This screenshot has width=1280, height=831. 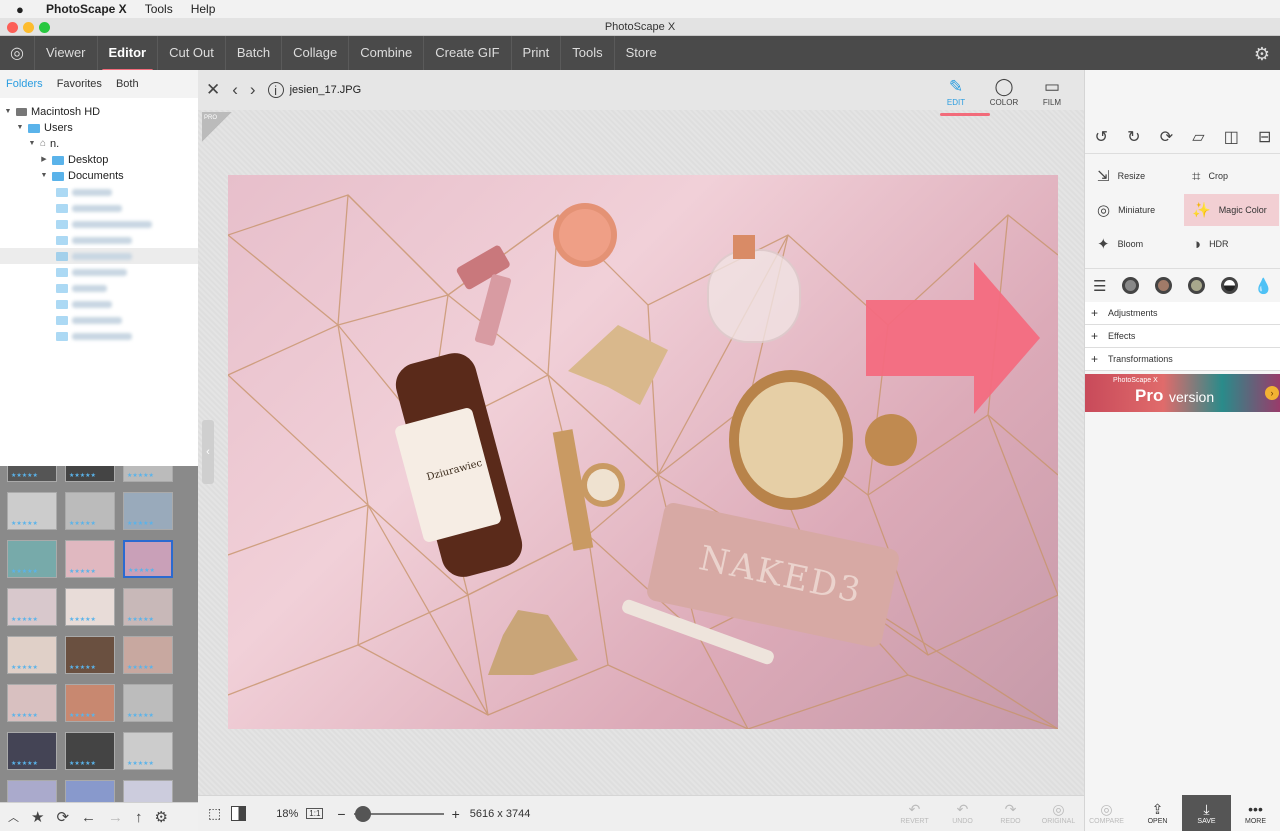 What do you see at coordinates (62, 817) in the screenshot?
I see `refresh-icon: ⟳` at bounding box center [62, 817].